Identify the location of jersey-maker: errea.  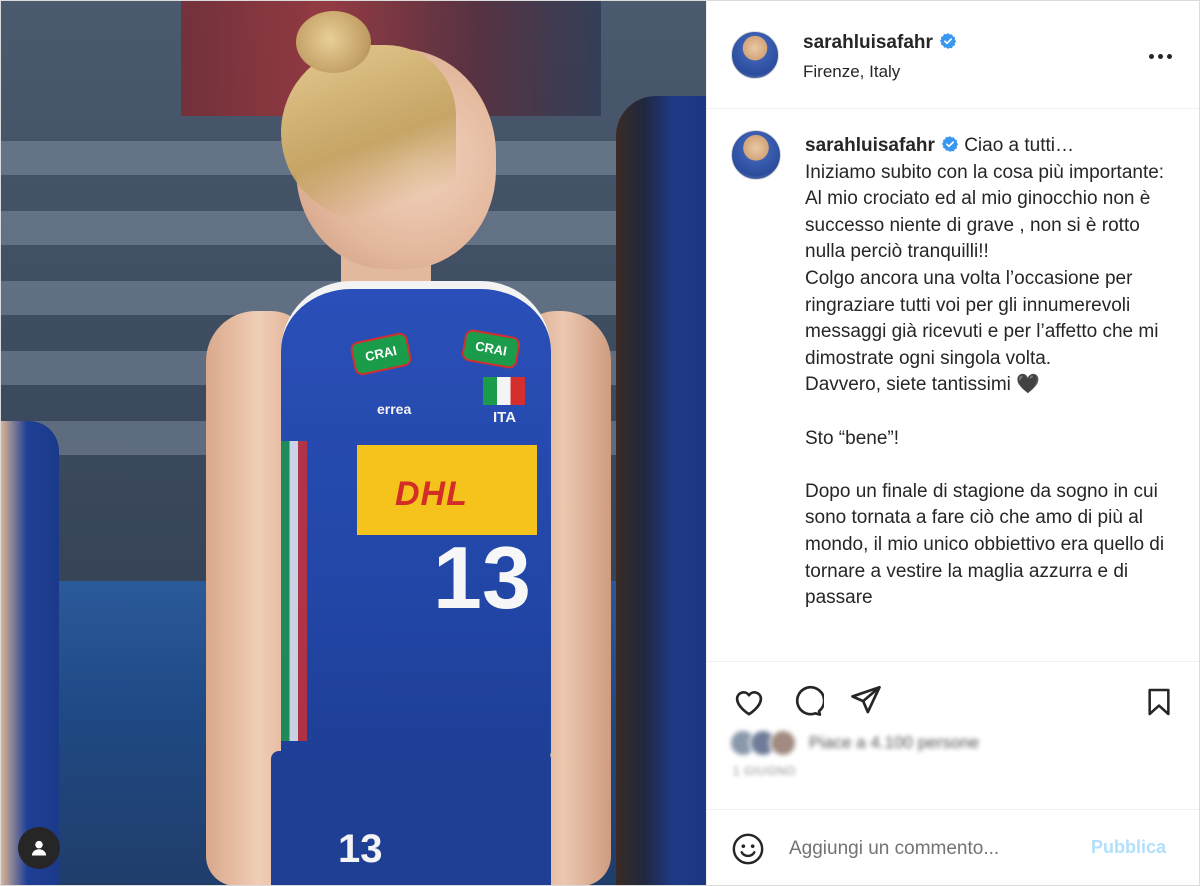
(394, 409).